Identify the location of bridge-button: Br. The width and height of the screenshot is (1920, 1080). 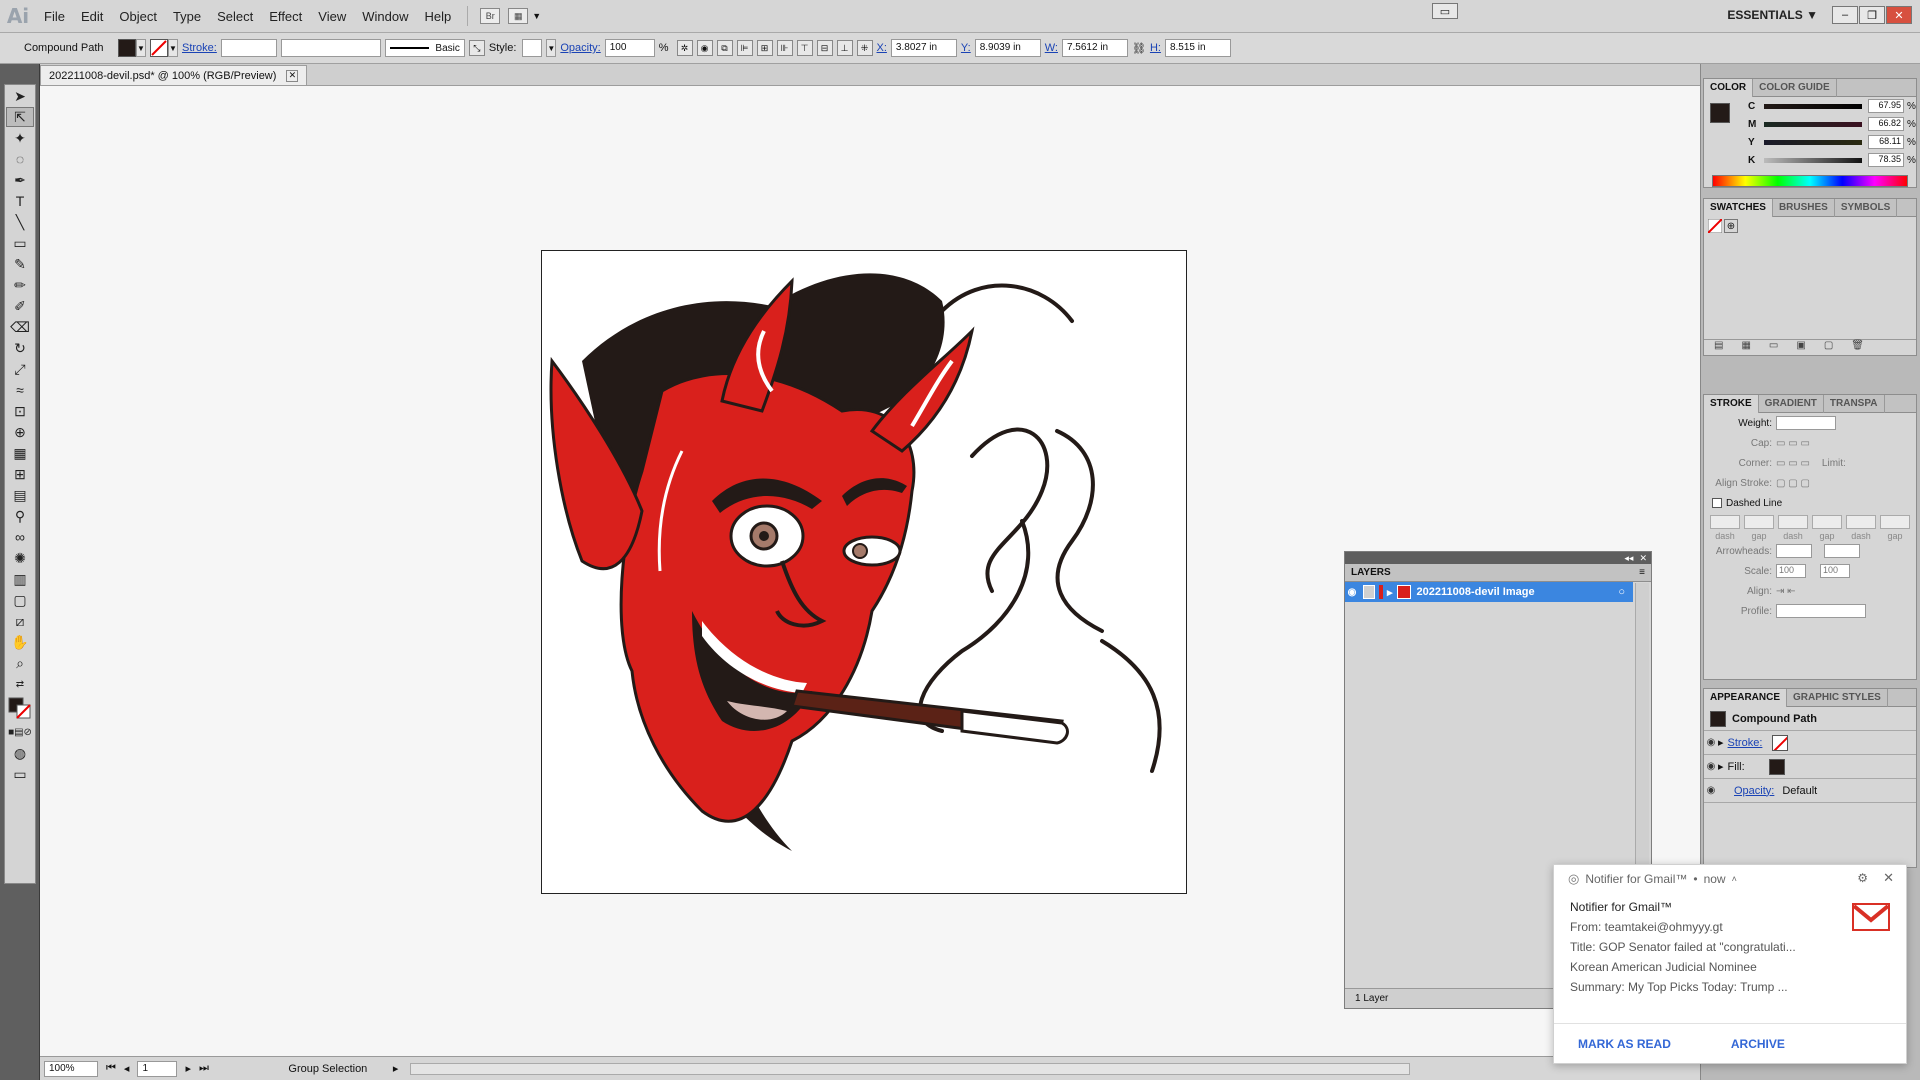
(490, 16).